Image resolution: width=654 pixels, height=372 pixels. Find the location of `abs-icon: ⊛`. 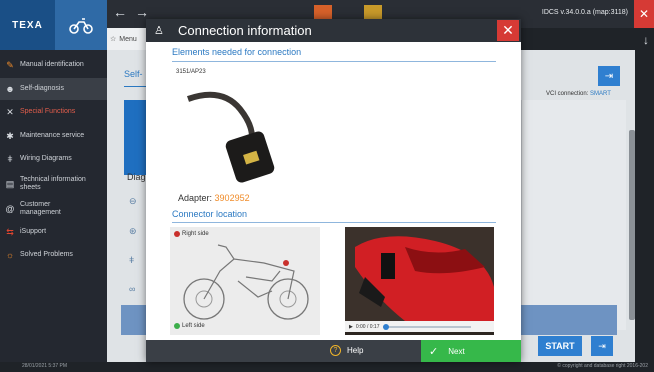

abs-icon: ⊛ is located at coordinates (133, 231).